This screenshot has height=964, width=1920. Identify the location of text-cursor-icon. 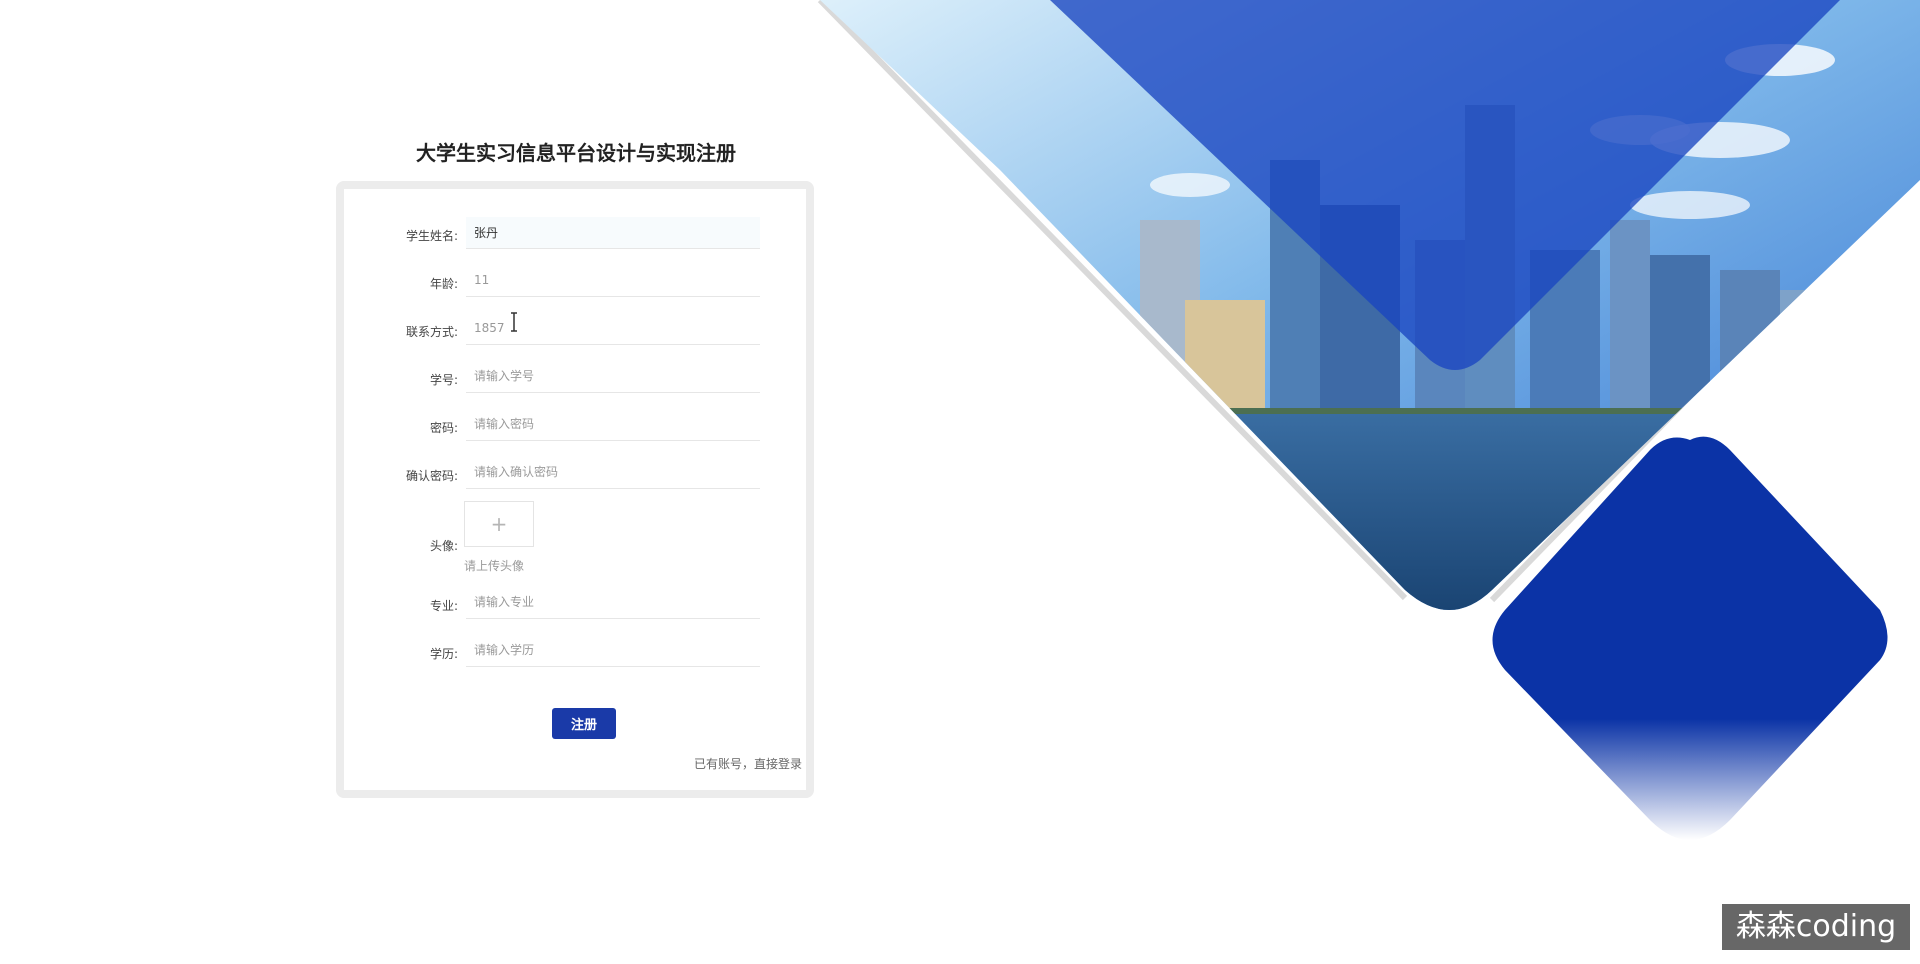
(514, 322).